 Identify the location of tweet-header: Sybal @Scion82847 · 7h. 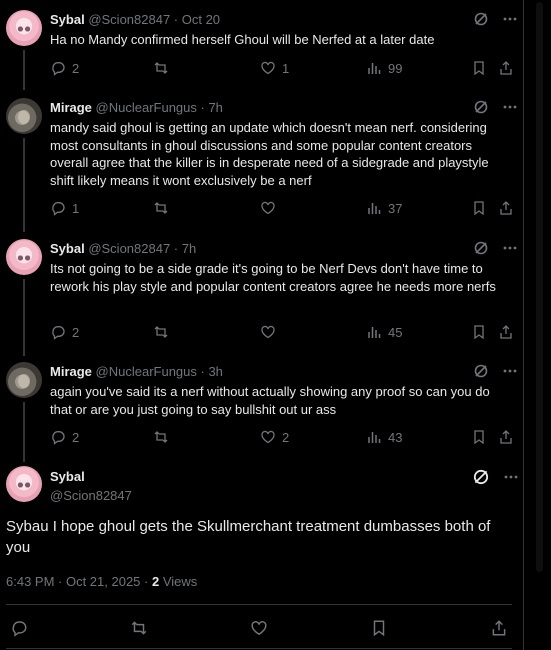
(123, 248).